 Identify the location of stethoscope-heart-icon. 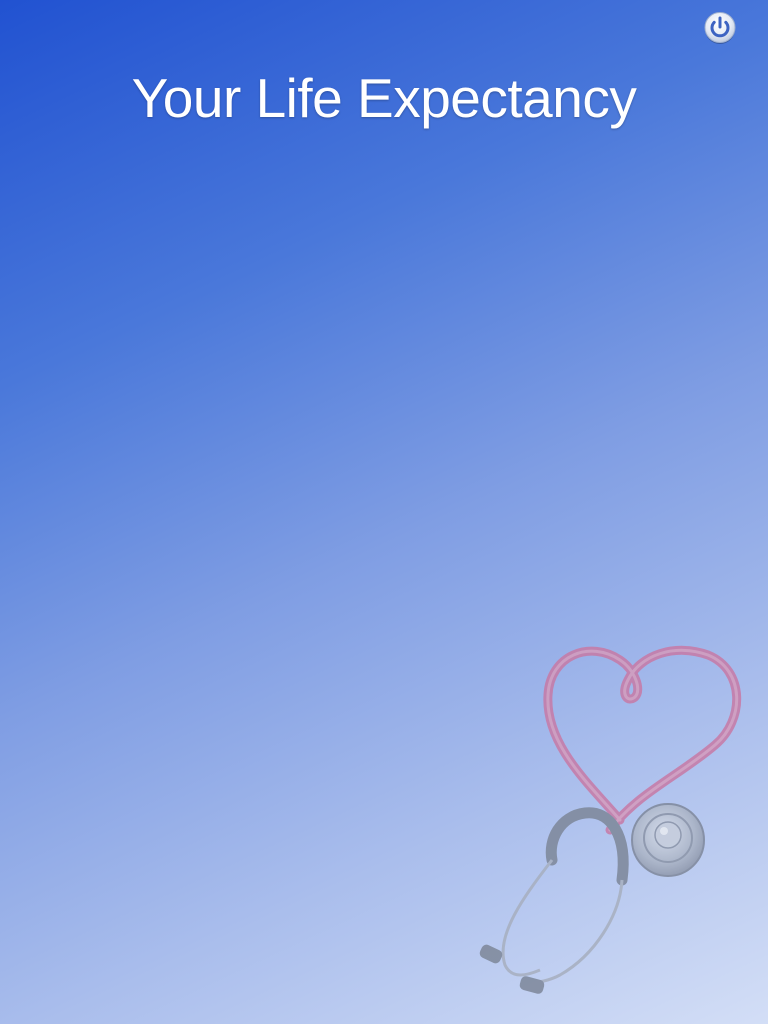
(612, 820).